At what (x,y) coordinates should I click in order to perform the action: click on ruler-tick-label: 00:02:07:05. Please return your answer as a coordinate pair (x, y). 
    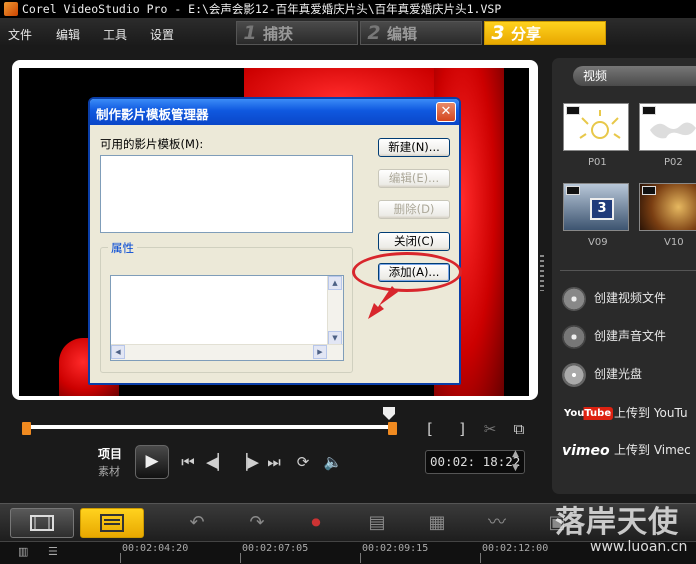
    Looking at the image, I should click on (275, 548).